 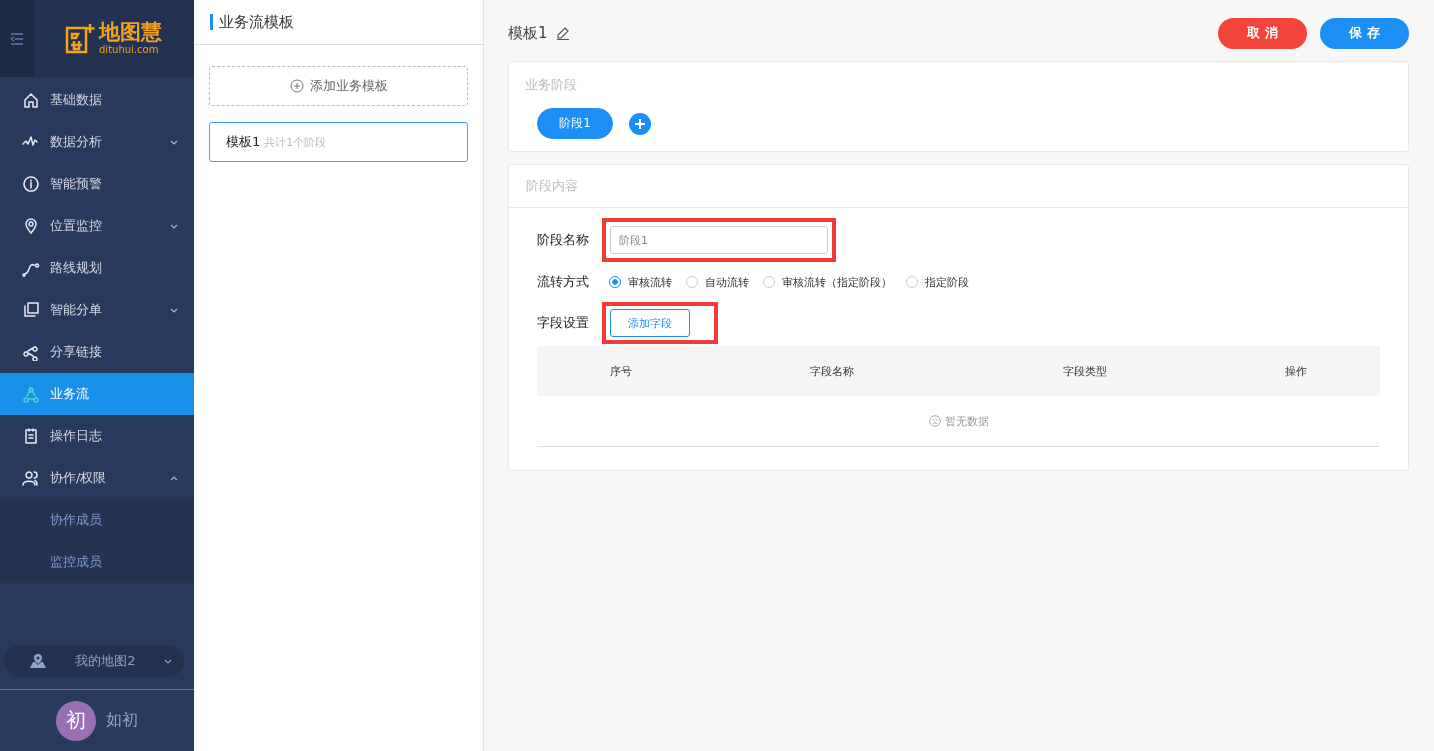 What do you see at coordinates (640, 123) in the screenshot?
I see `add-stage-icon` at bounding box center [640, 123].